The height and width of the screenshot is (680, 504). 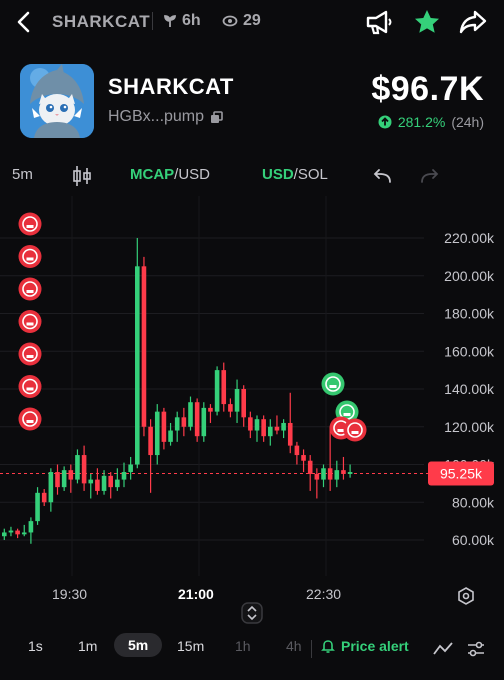 What do you see at coordinates (22, 174) in the screenshot?
I see `interval-selector: 5m` at bounding box center [22, 174].